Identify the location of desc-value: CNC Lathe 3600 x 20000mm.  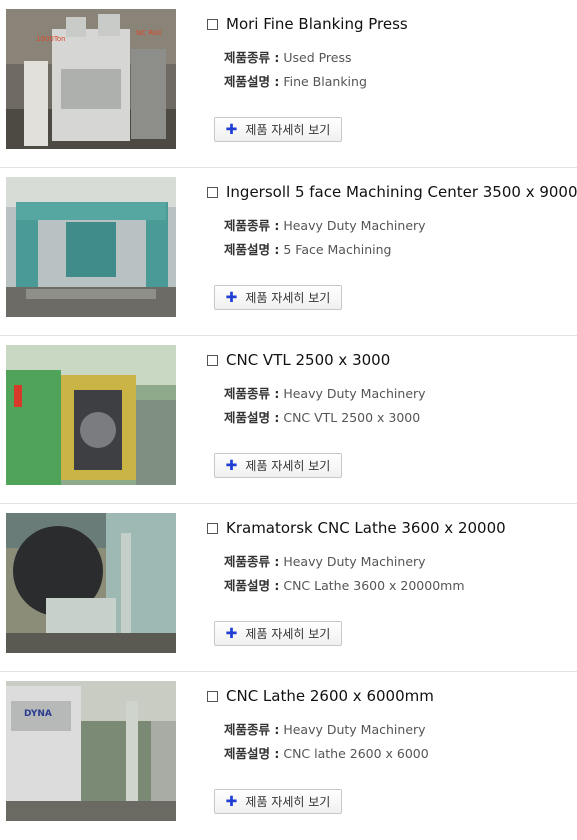
(374, 585).